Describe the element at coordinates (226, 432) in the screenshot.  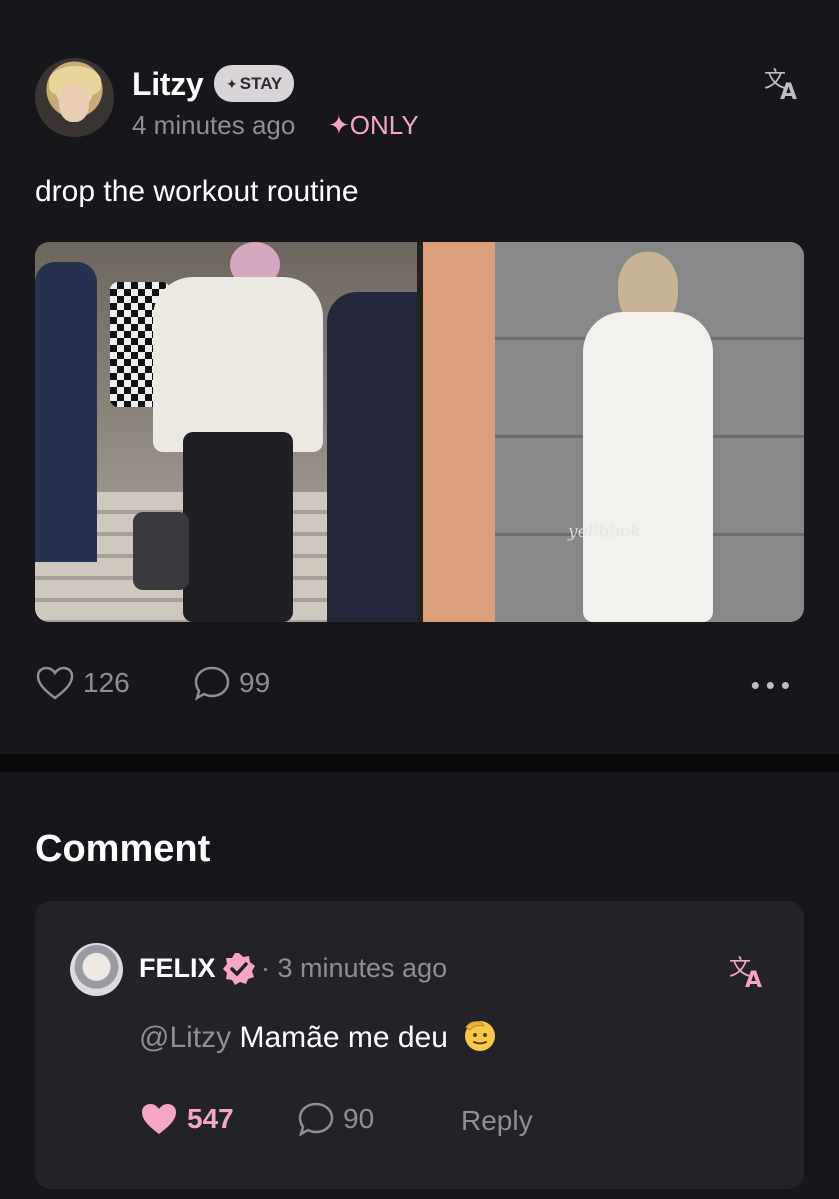
I see `photo-left` at that location.